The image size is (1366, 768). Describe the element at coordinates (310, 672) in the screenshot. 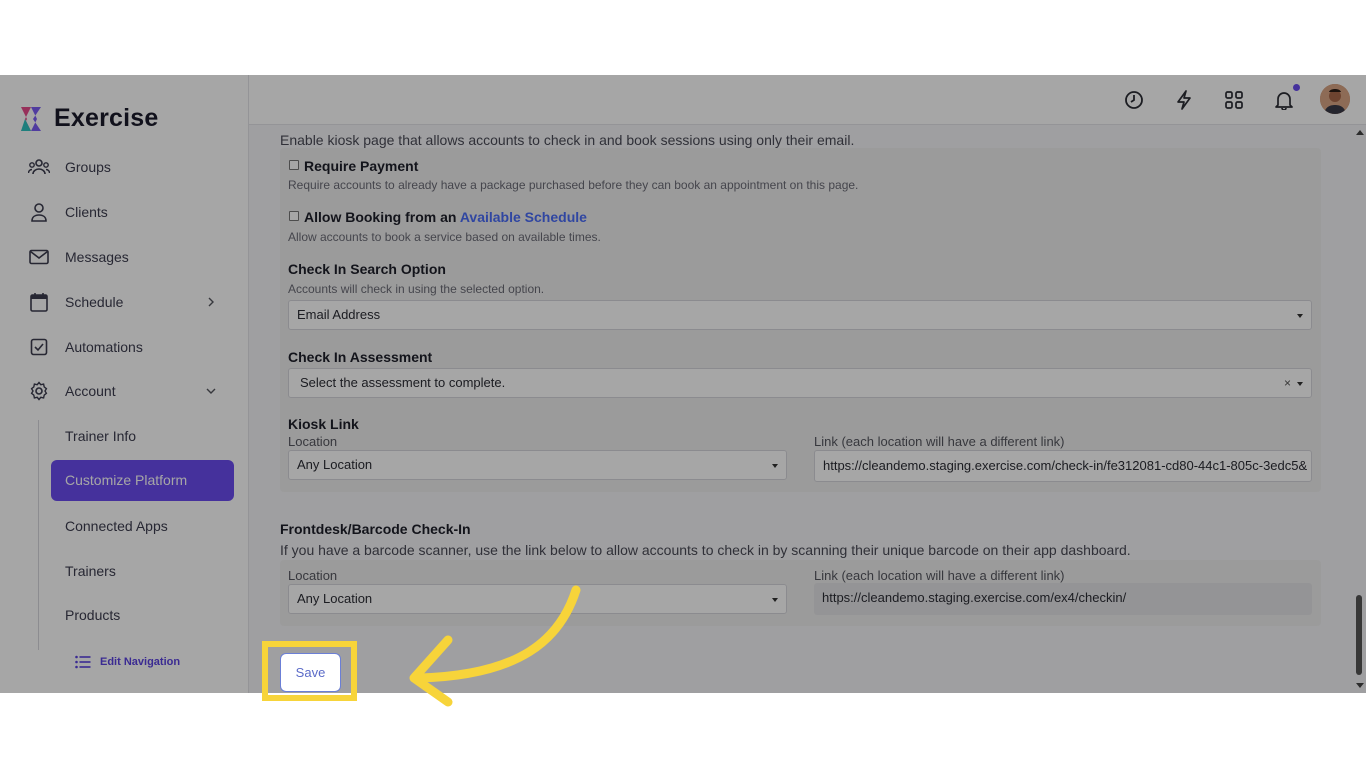

I see `save-button: Save` at that location.